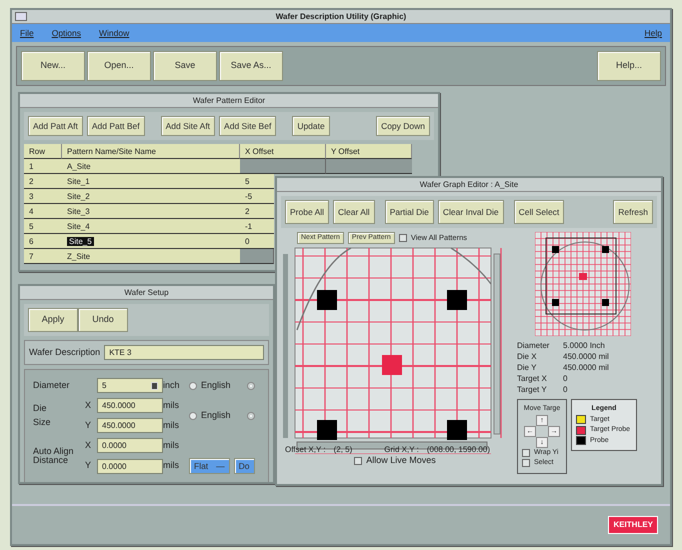 The width and height of the screenshot is (682, 550). Describe the element at coordinates (533, 345) in the screenshot. I see `info-label: Diameter` at that location.